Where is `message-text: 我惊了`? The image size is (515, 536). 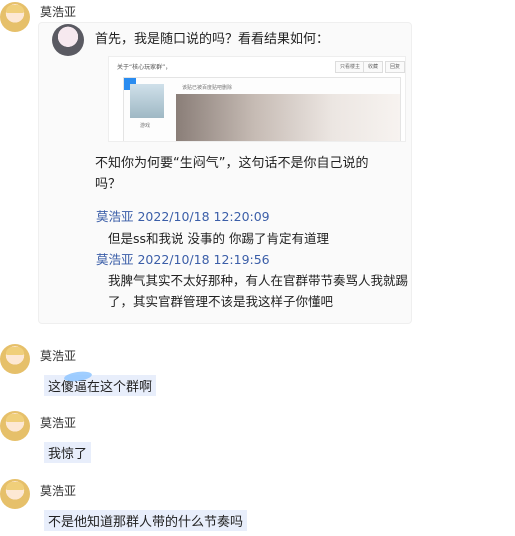 message-text: 我惊了 is located at coordinates (68, 452).